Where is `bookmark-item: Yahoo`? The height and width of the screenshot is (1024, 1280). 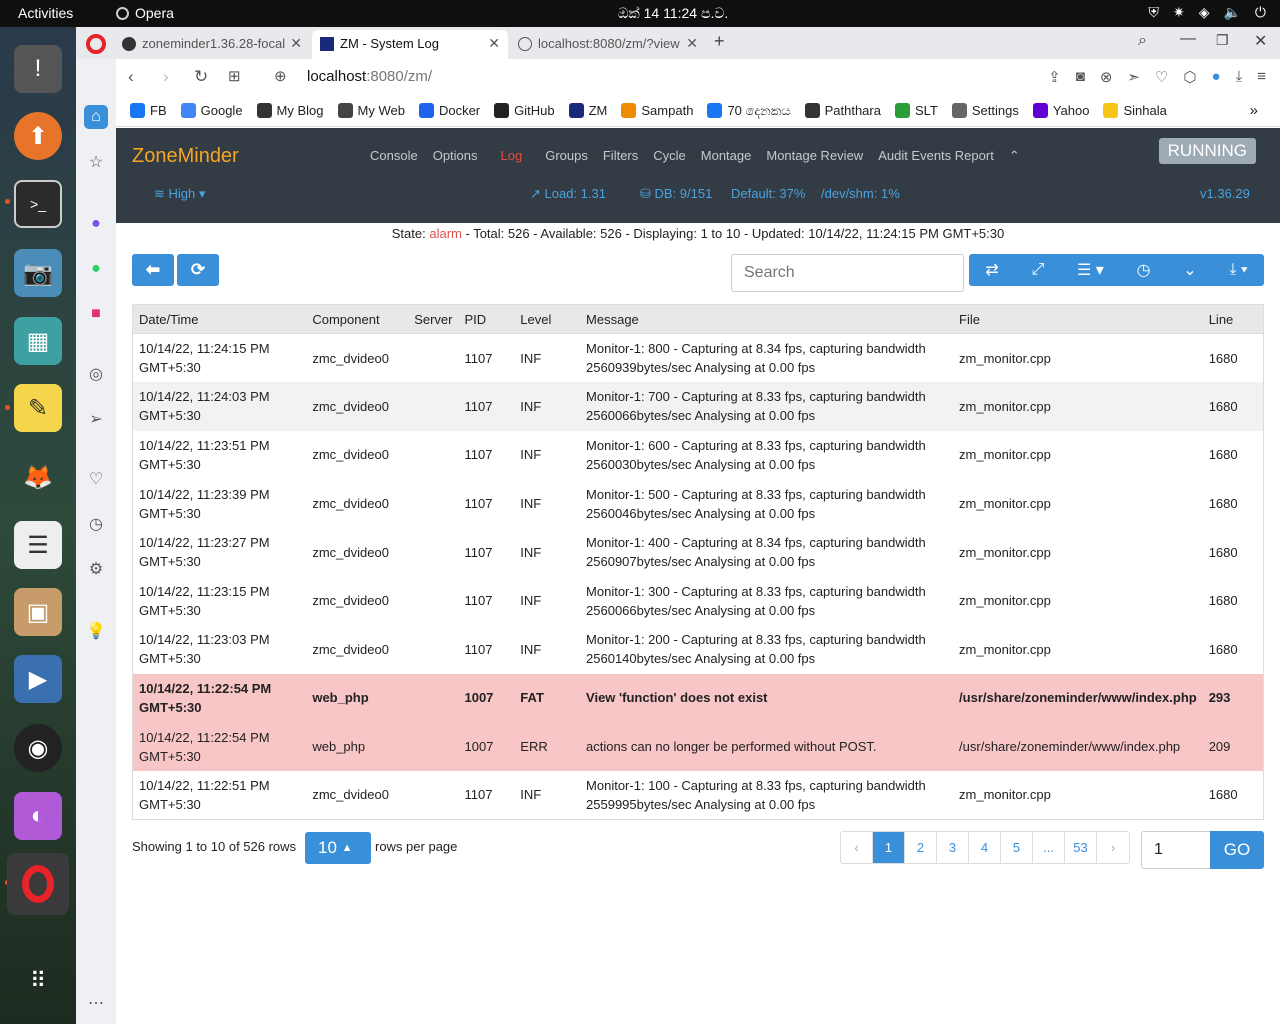 bookmark-item: Yahoo is located at coordinates (1060, 110).